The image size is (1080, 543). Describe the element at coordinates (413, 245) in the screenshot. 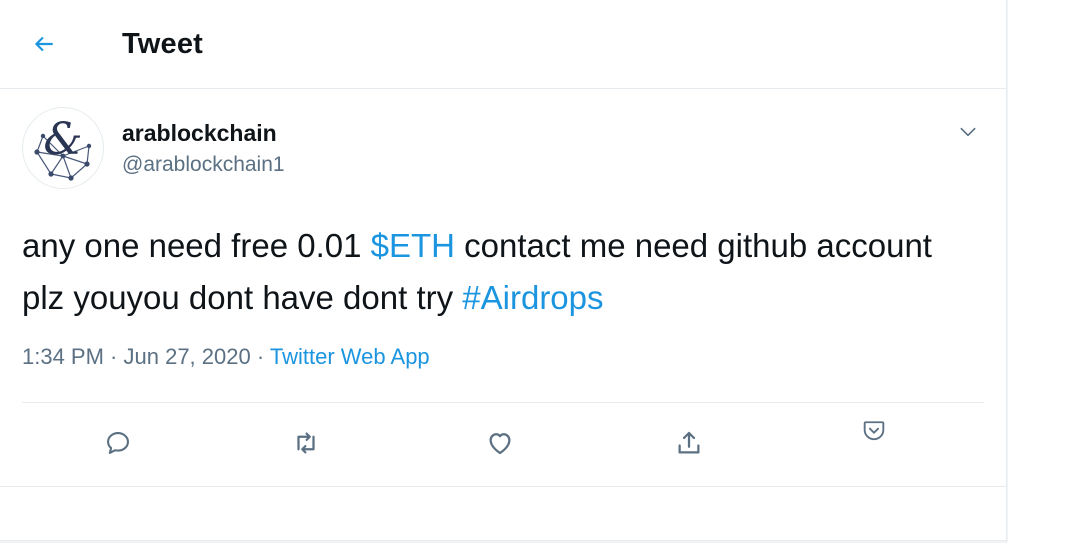

I see `cashtag-link: $ETH` at that location.